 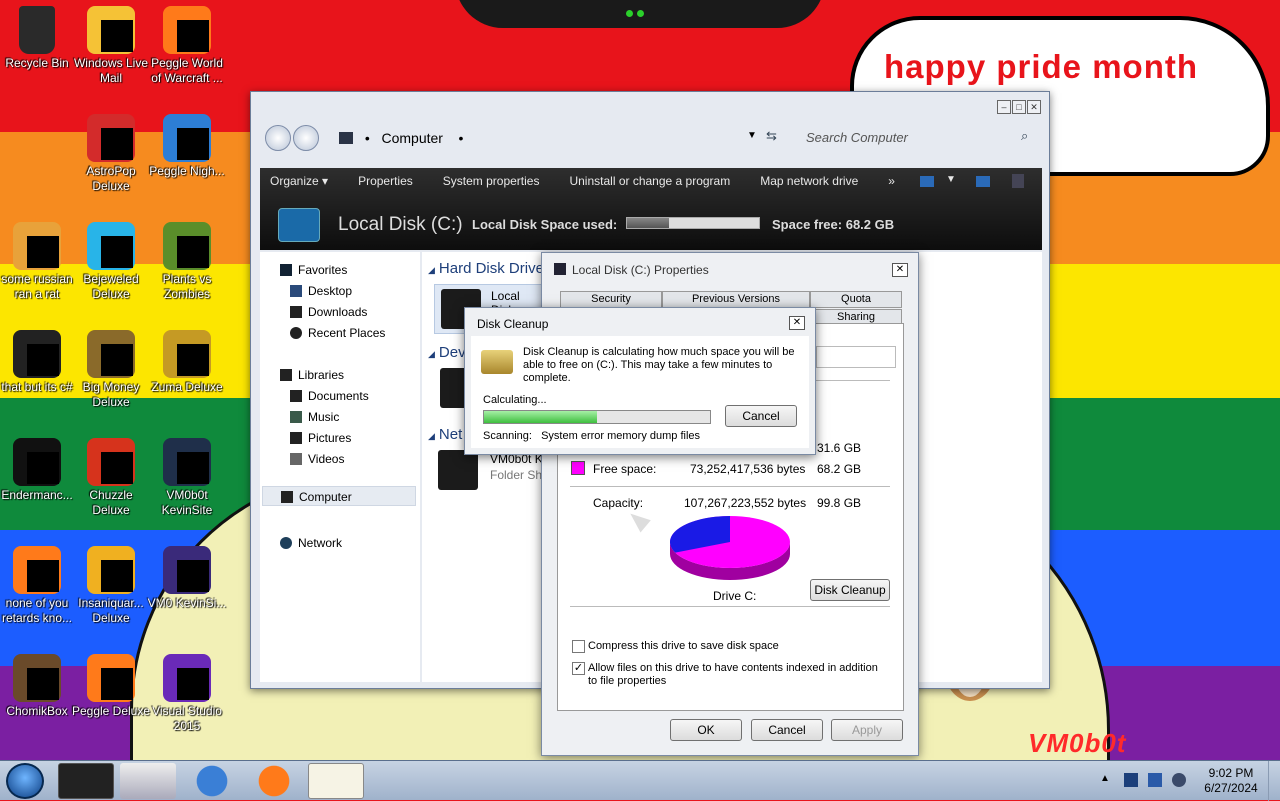 What do you see at coordinates (560, 269) in the screenshot?
I see `dialog-drive-icon` at bounding box center [560, 269].